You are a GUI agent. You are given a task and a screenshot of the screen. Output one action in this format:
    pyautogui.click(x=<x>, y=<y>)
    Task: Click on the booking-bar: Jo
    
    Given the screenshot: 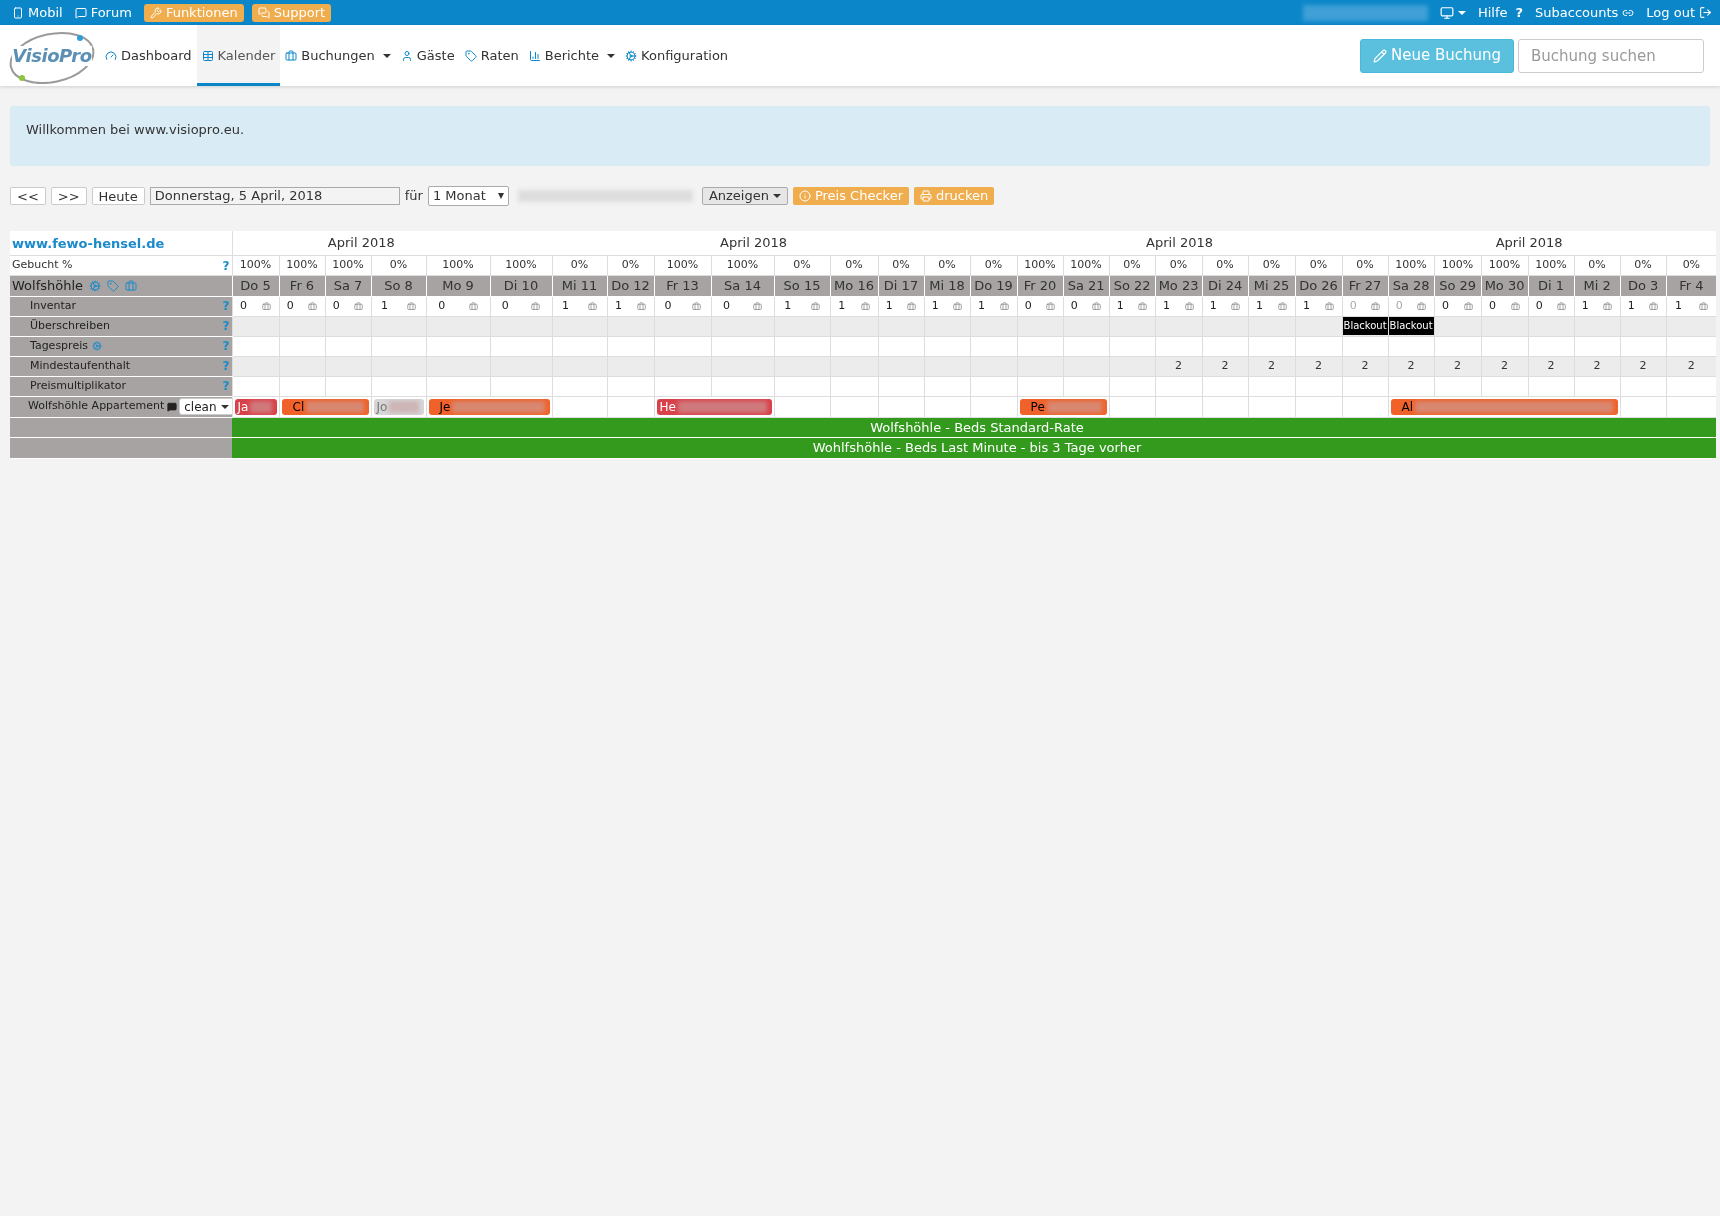 What is the action you would take?
    pyautogui.click(x=398, y=406)
    